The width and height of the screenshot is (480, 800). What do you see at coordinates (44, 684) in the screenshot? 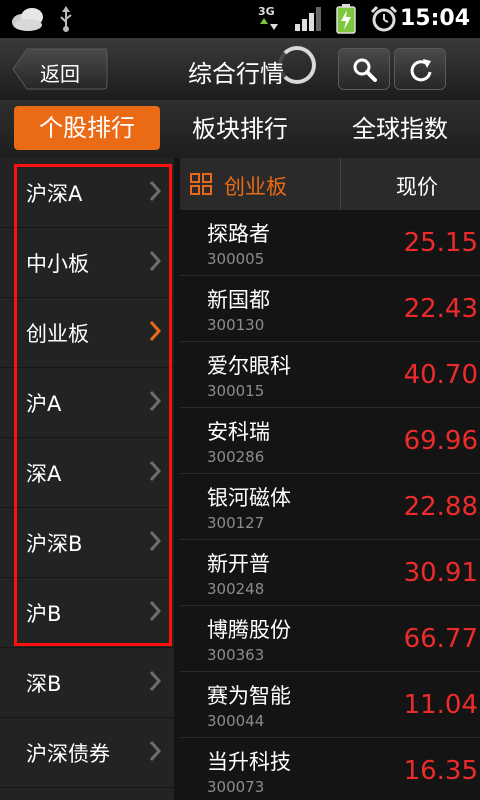
I see `sidebar-item-label: 深B` at bounding box center [44, 684].